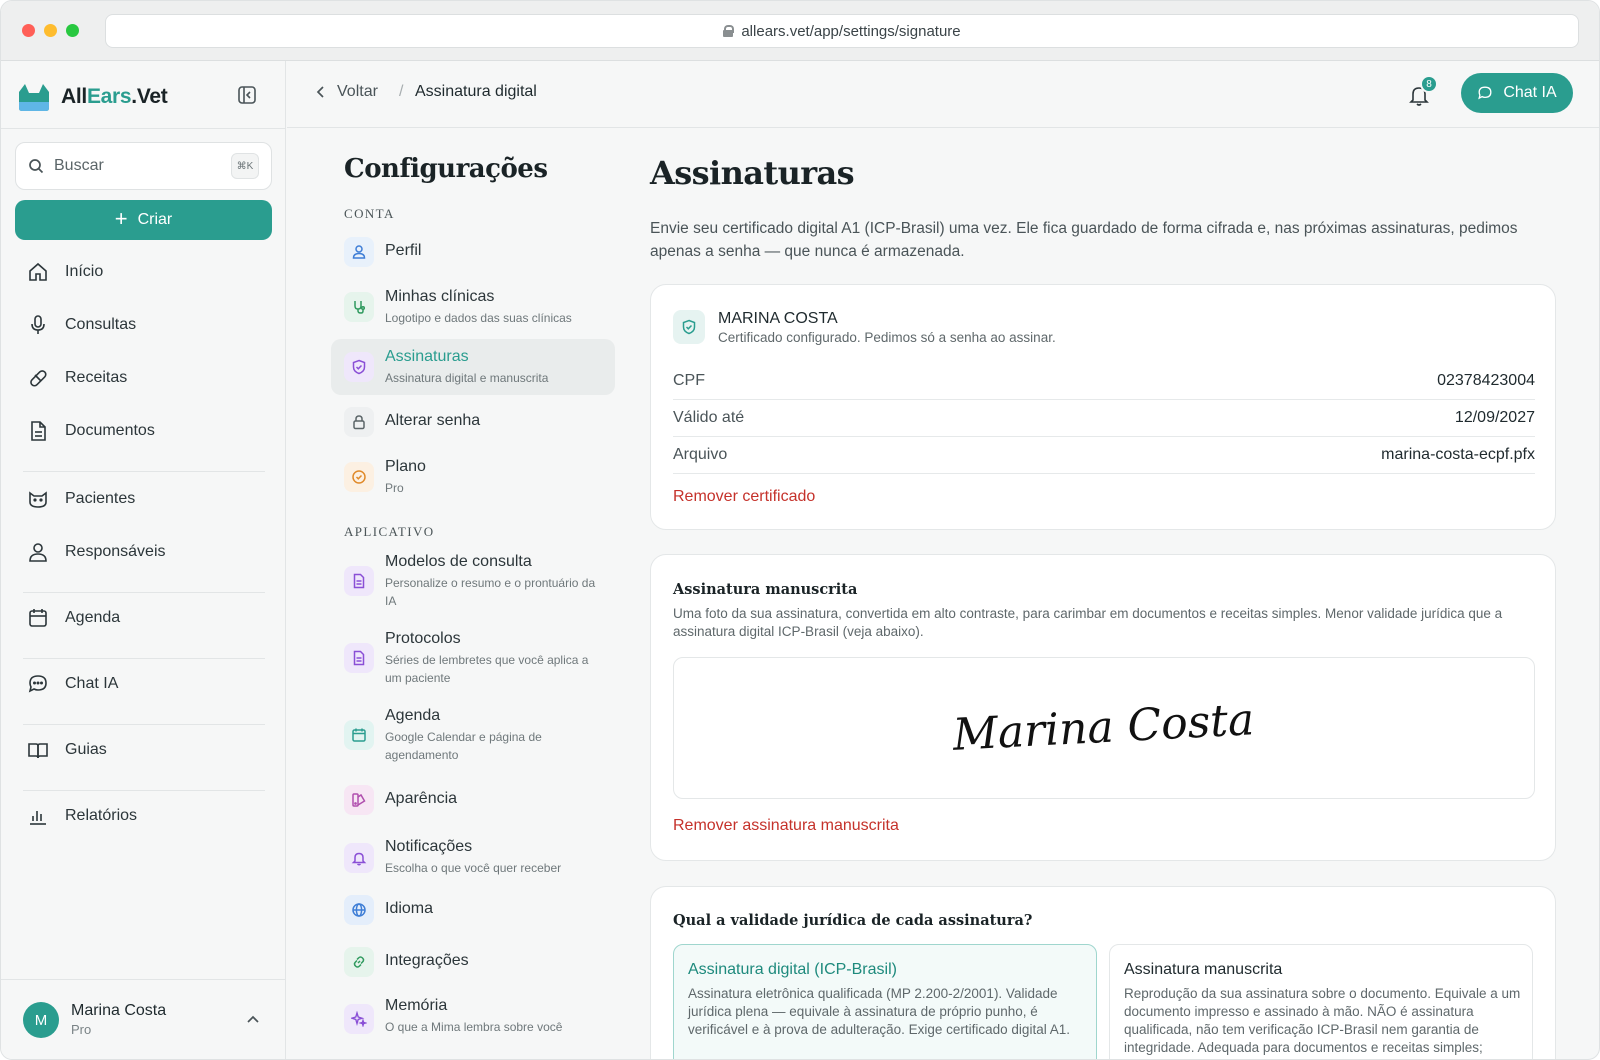 This screenshot has height=1060, width=1600. I want to click on sidebar-item-inicio: Início, so click(65, 272).